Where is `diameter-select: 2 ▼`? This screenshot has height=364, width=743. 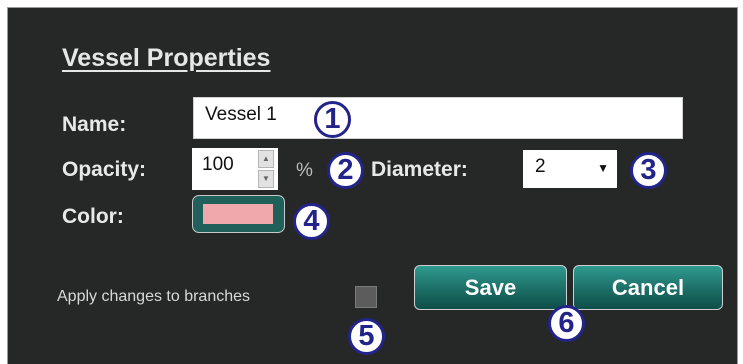
diameter-select: 2 ▼ is located at coordinates (570, 169).